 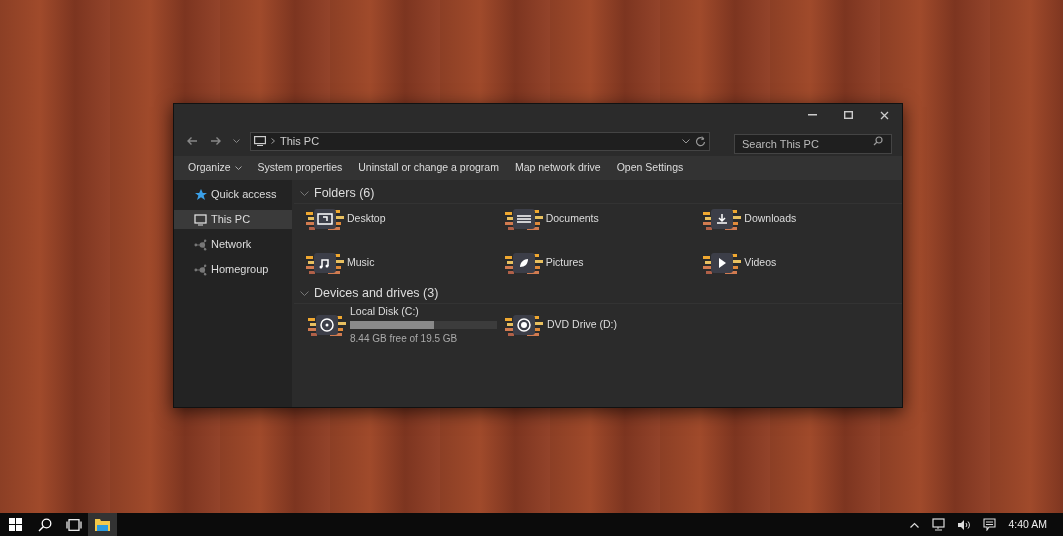 What do you see at coordinates (200, 194) in the screenshot?
I see `star-icon` at bounding box center [200, 194].